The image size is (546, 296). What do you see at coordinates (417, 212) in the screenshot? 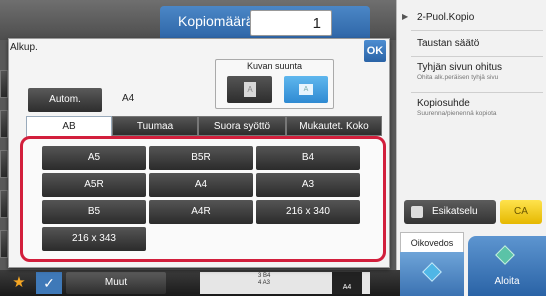
I see `preview-icon` at bounding box center [417, 212].